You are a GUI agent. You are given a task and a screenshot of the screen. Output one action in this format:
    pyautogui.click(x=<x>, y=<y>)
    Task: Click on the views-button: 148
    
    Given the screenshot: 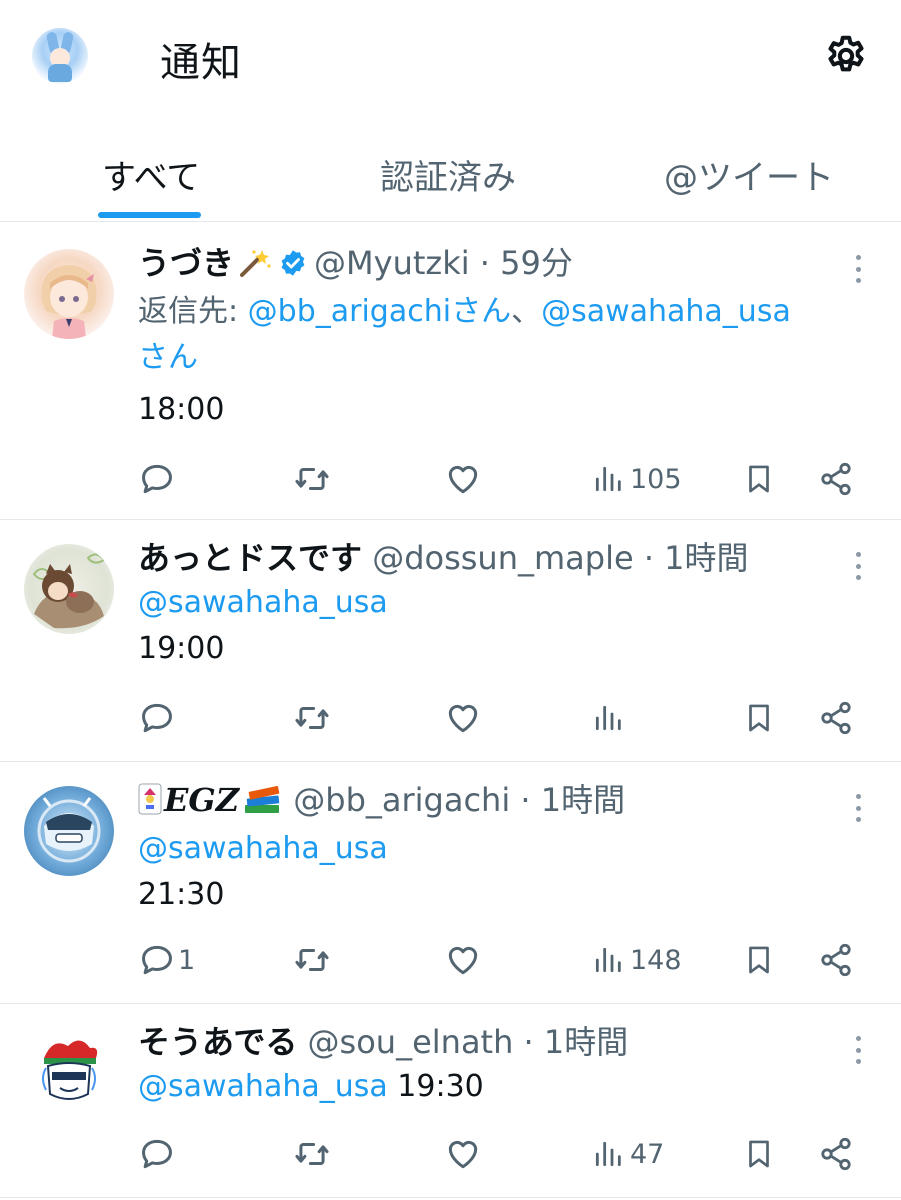 What is the action you would take?
    pyautogui.click(x=637, y=960)
    